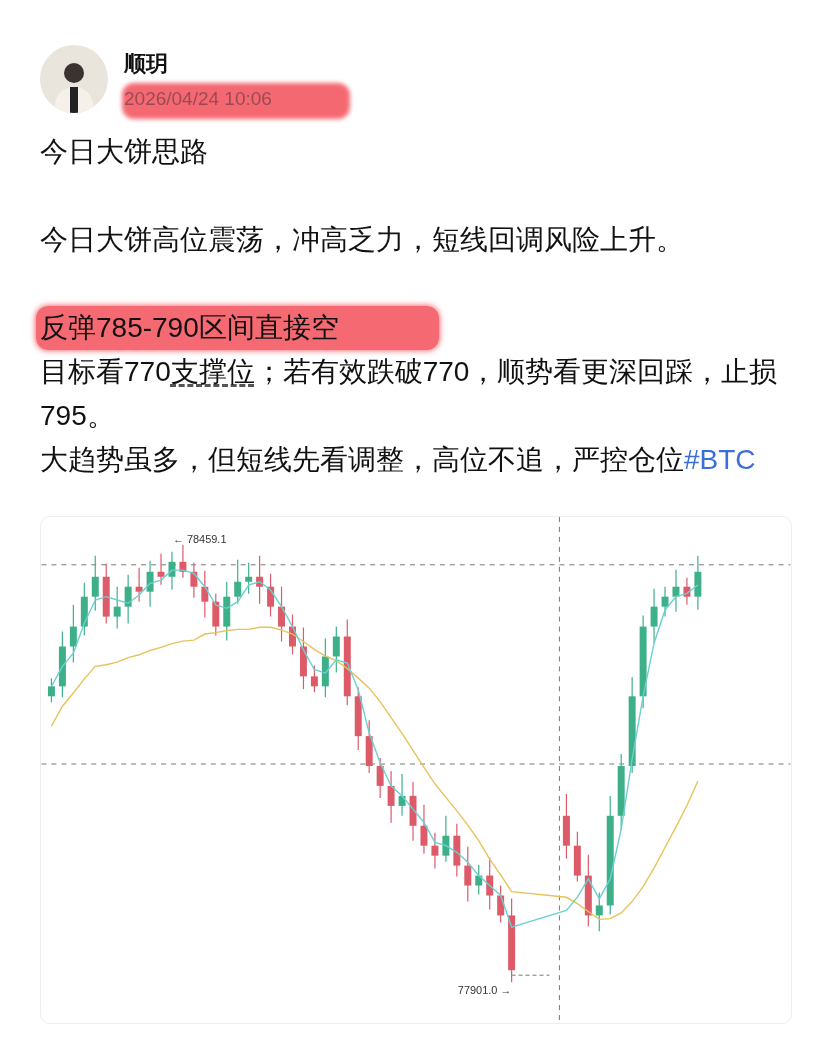 Image resolution: width=828 pixels, height=1058 pixels. What do you see at coordinates (362, 239) in the screenshot?
I see `post-paragraph: 今日大饼高位震荡，冲高乏力，短线回调风险上升。` at bounding box center [362, 239].